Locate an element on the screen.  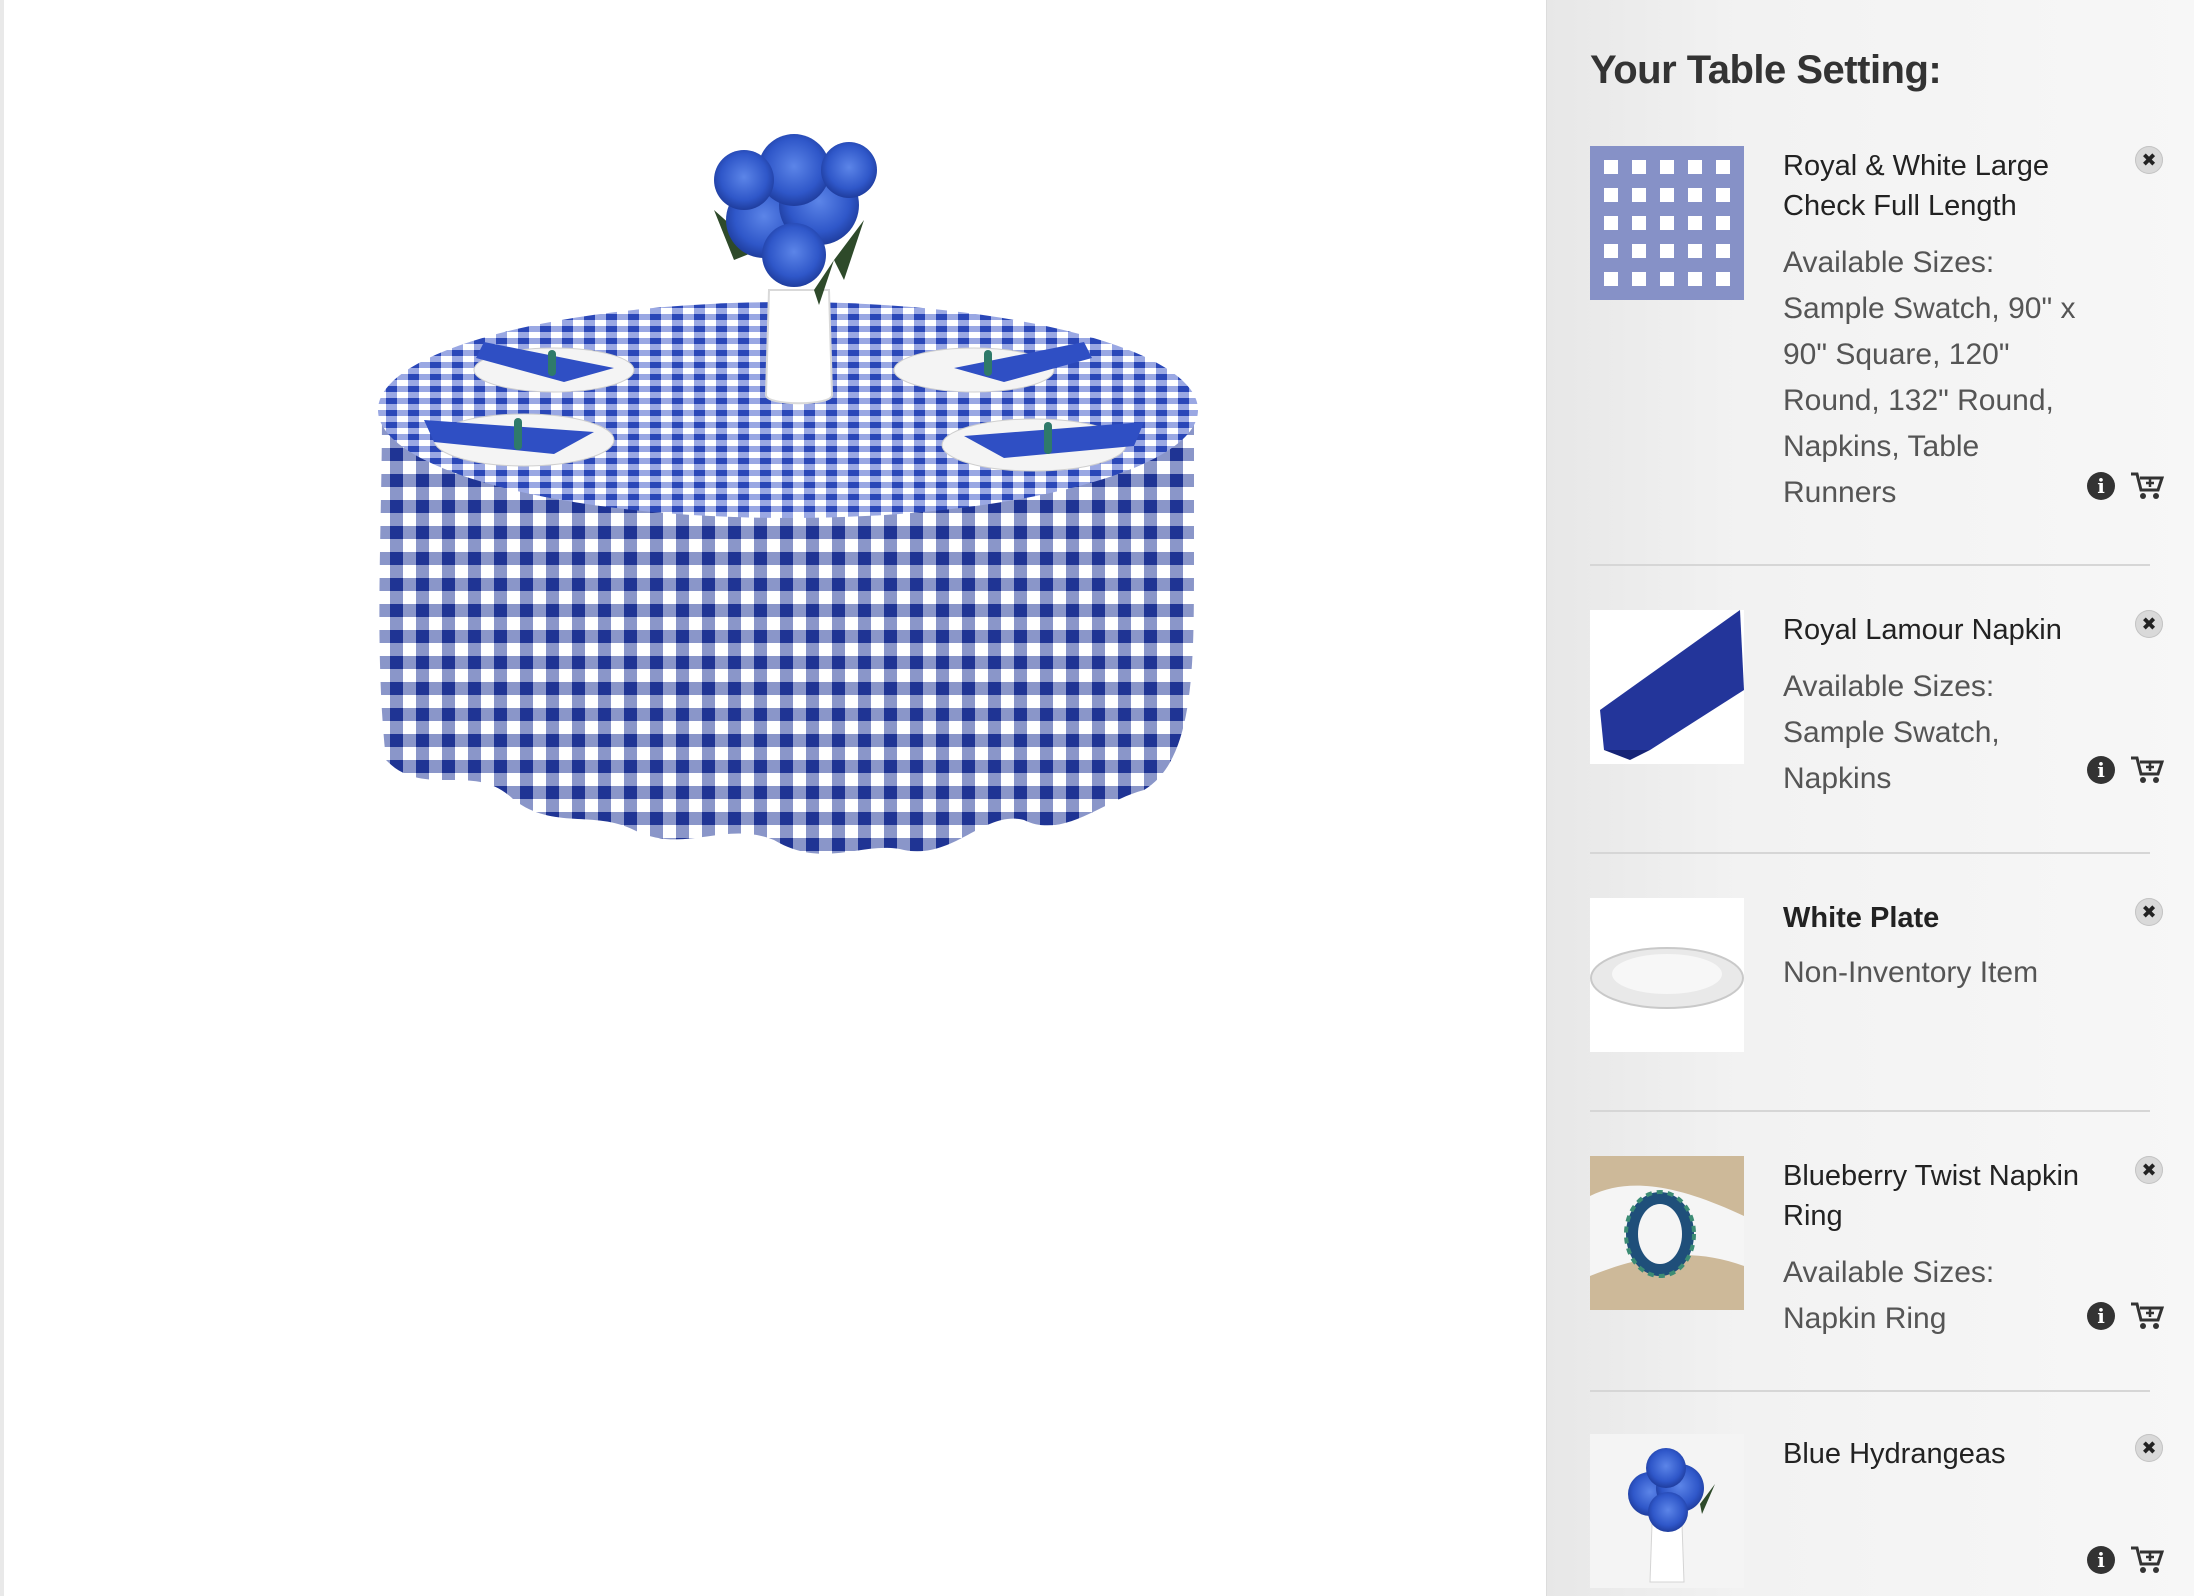
item-name: Blue Hydrangeas is located at coordinates (1933, 1454).